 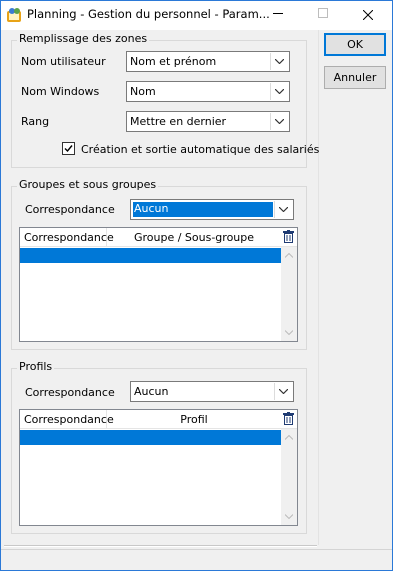 I want to click on separator, so click(x=160, y=546).